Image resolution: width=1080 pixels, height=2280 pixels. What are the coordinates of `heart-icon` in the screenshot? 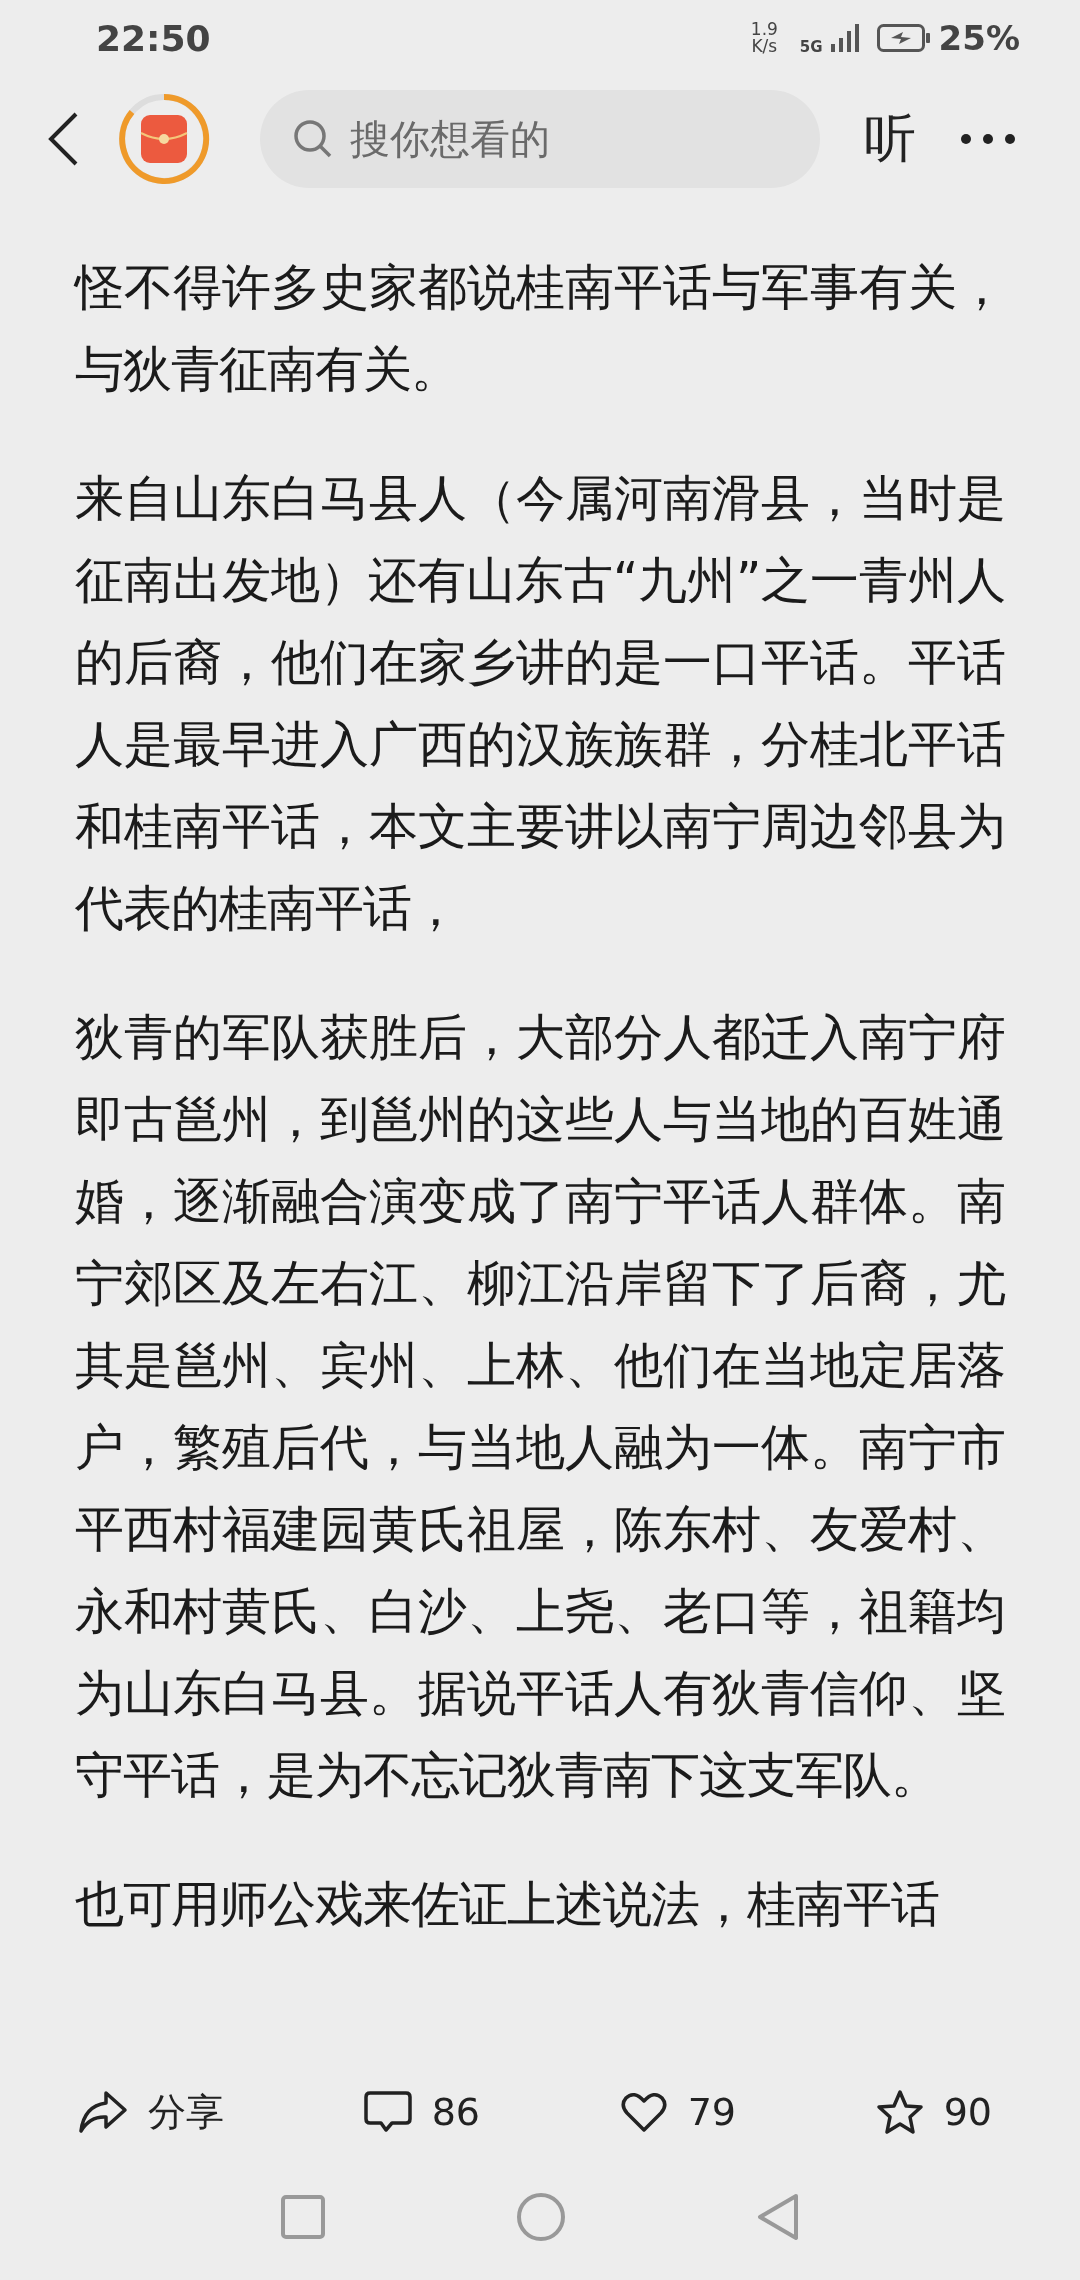 It's located at (643, 2112).